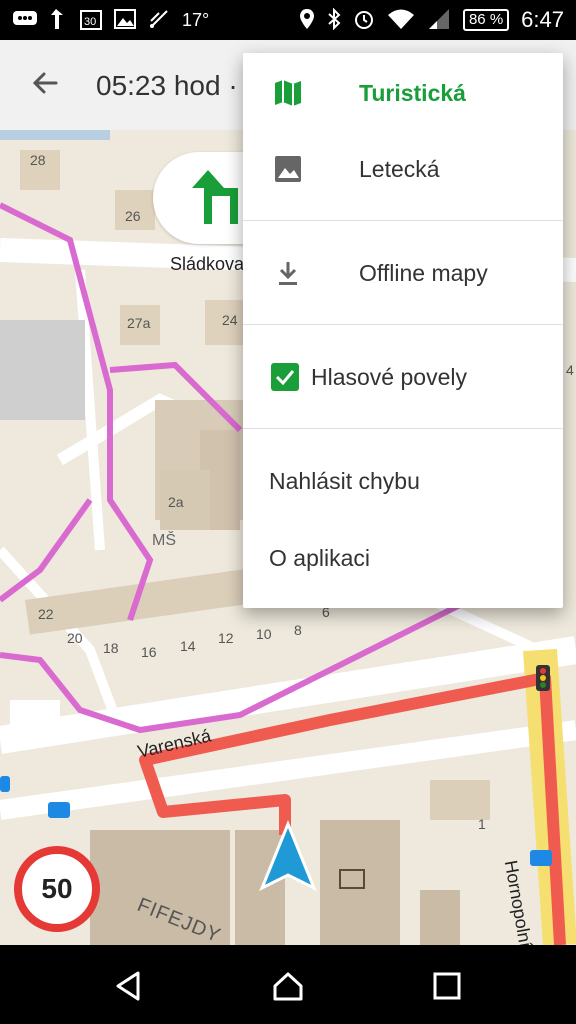  Describe the element at coordinates (542, 19) in the screenshot. I see `clock: 6:47` at that location.